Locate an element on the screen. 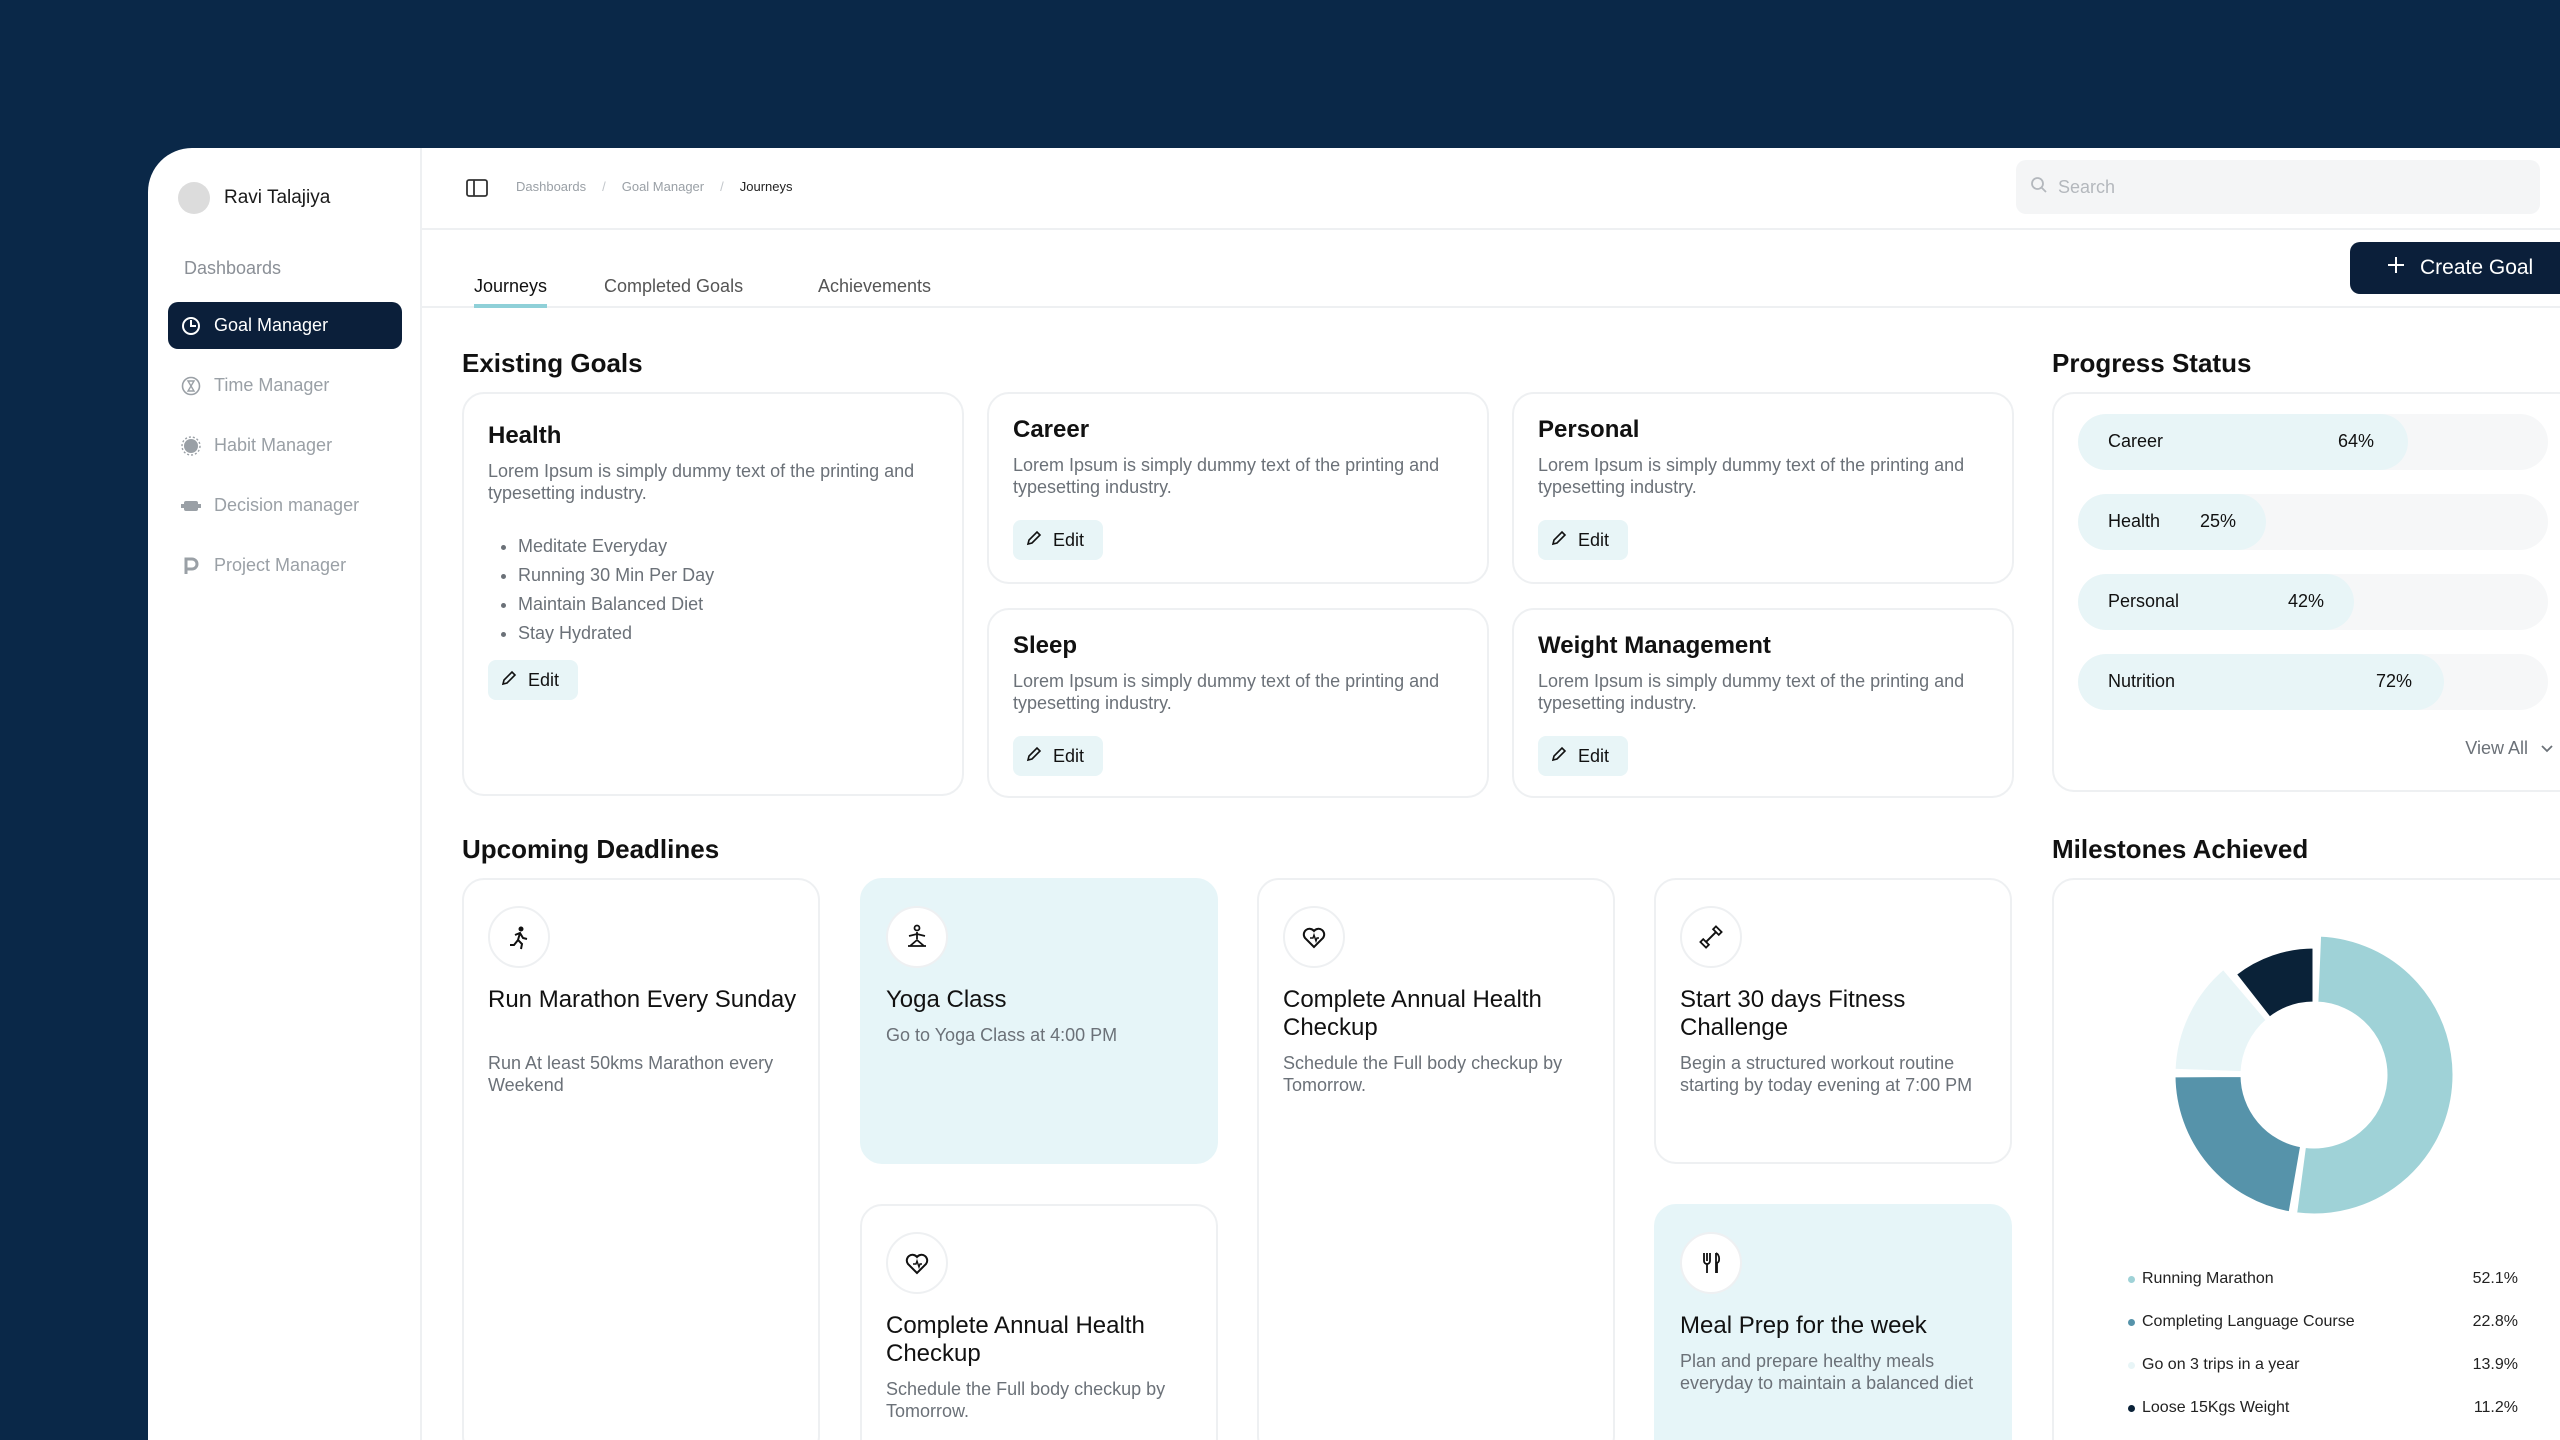 The width and height of the screenshot is (2560, 1440). sidebar-toggle-icon is located at coordinates (477, 189).